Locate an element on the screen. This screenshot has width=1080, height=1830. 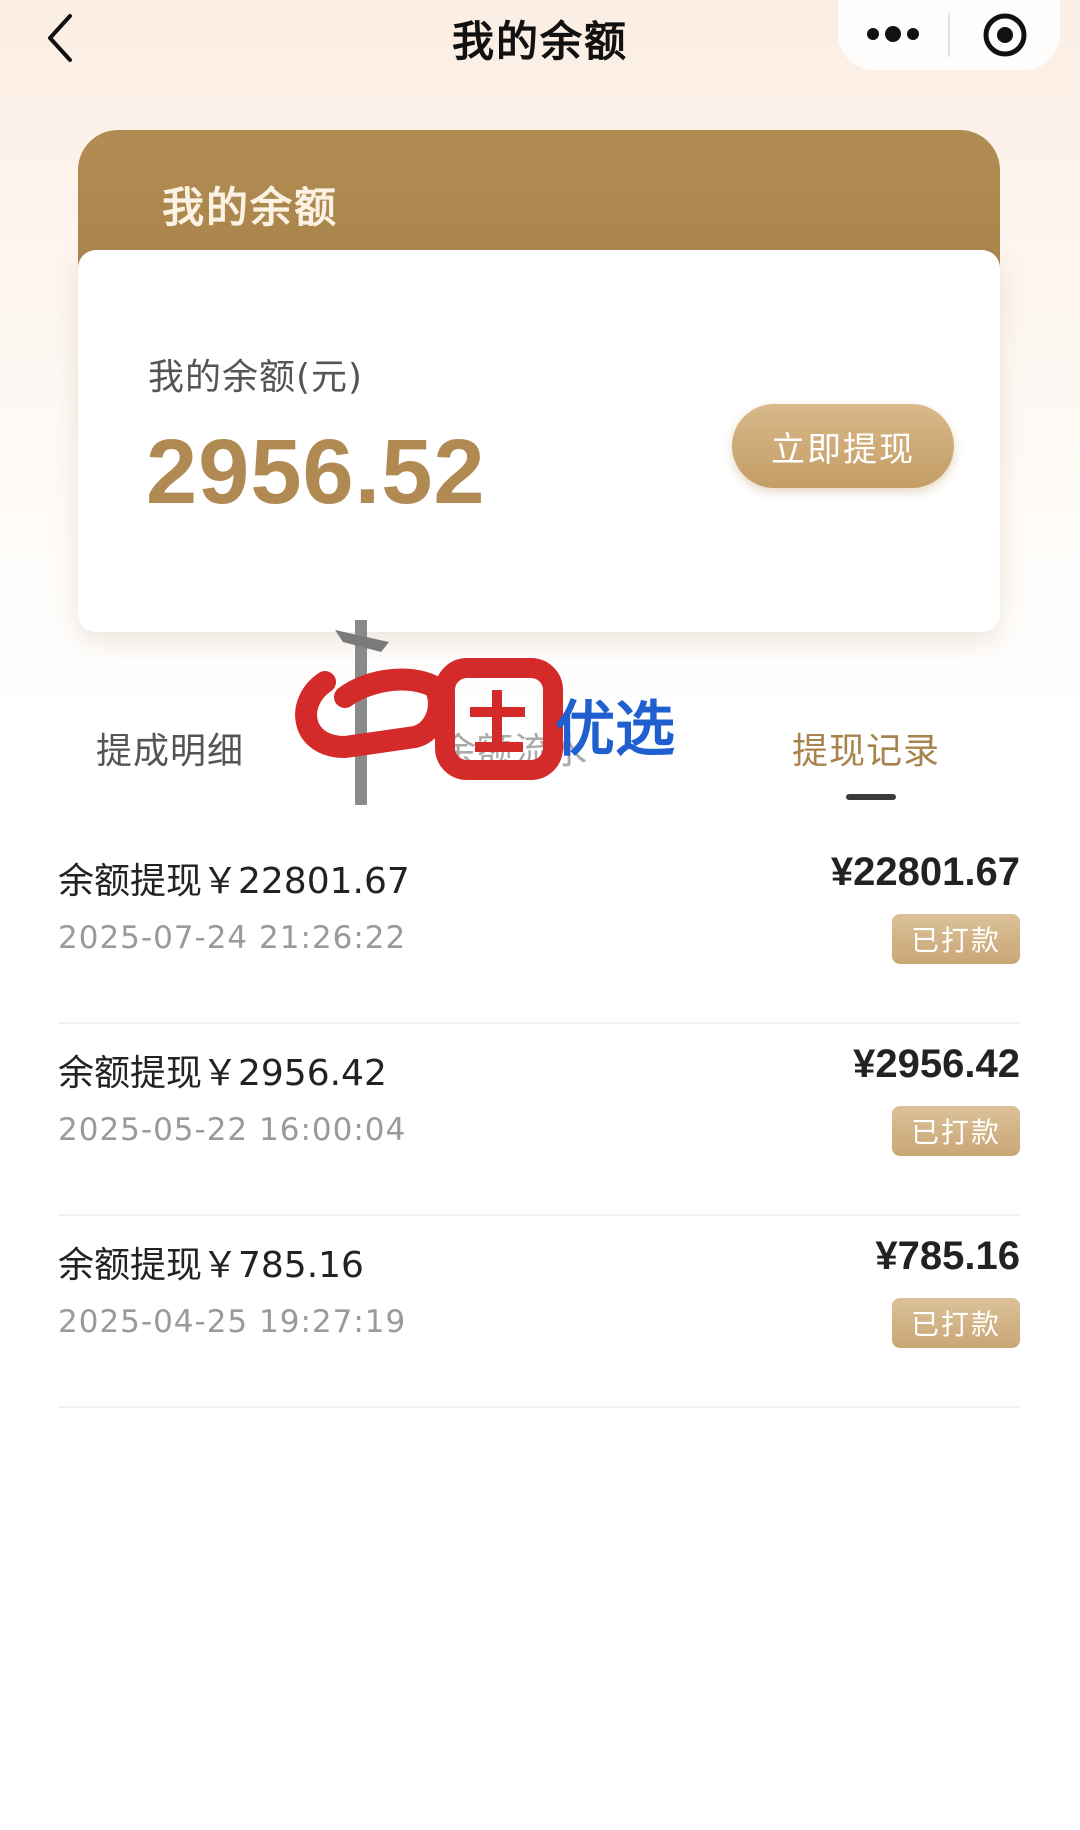
watermark-logo: 优选 is located at coordinates (485, 712).